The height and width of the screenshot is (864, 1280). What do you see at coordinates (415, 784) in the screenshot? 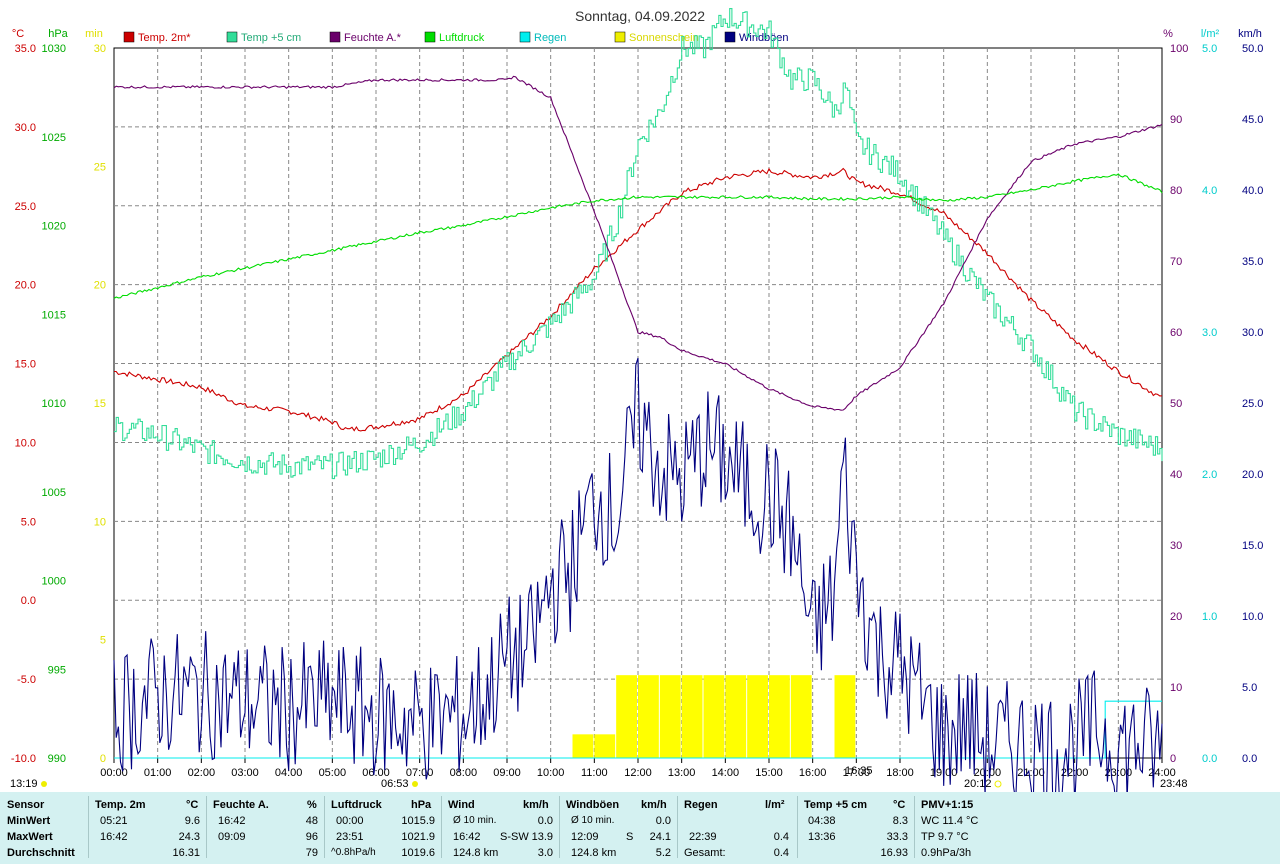
I see `sunrise-icon` at bounding box center [415, 784].